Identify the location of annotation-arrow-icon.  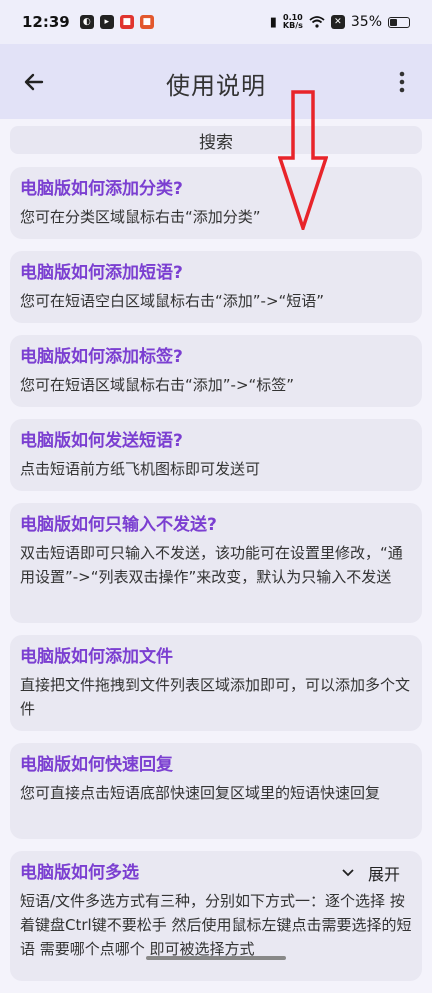
(303, 160).